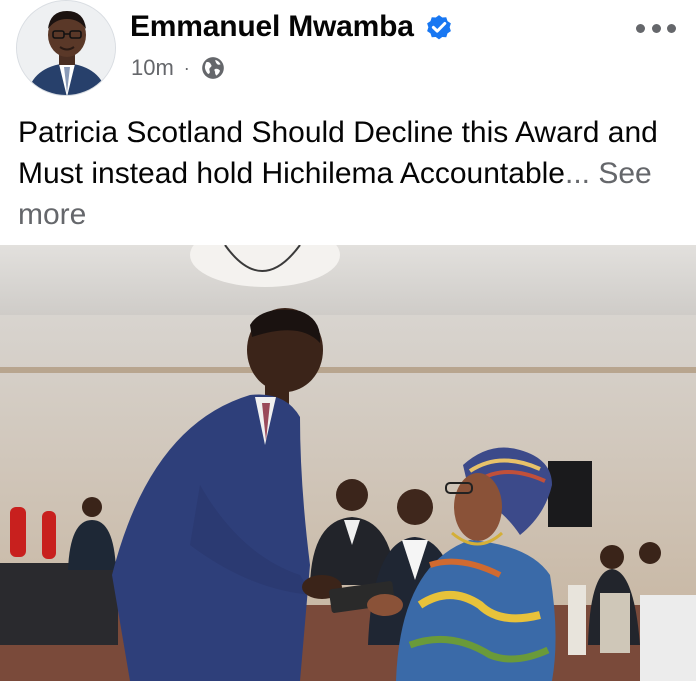 This screenshot has width=696, height=681. I want to click on avatar-photo, so click(66, 48).